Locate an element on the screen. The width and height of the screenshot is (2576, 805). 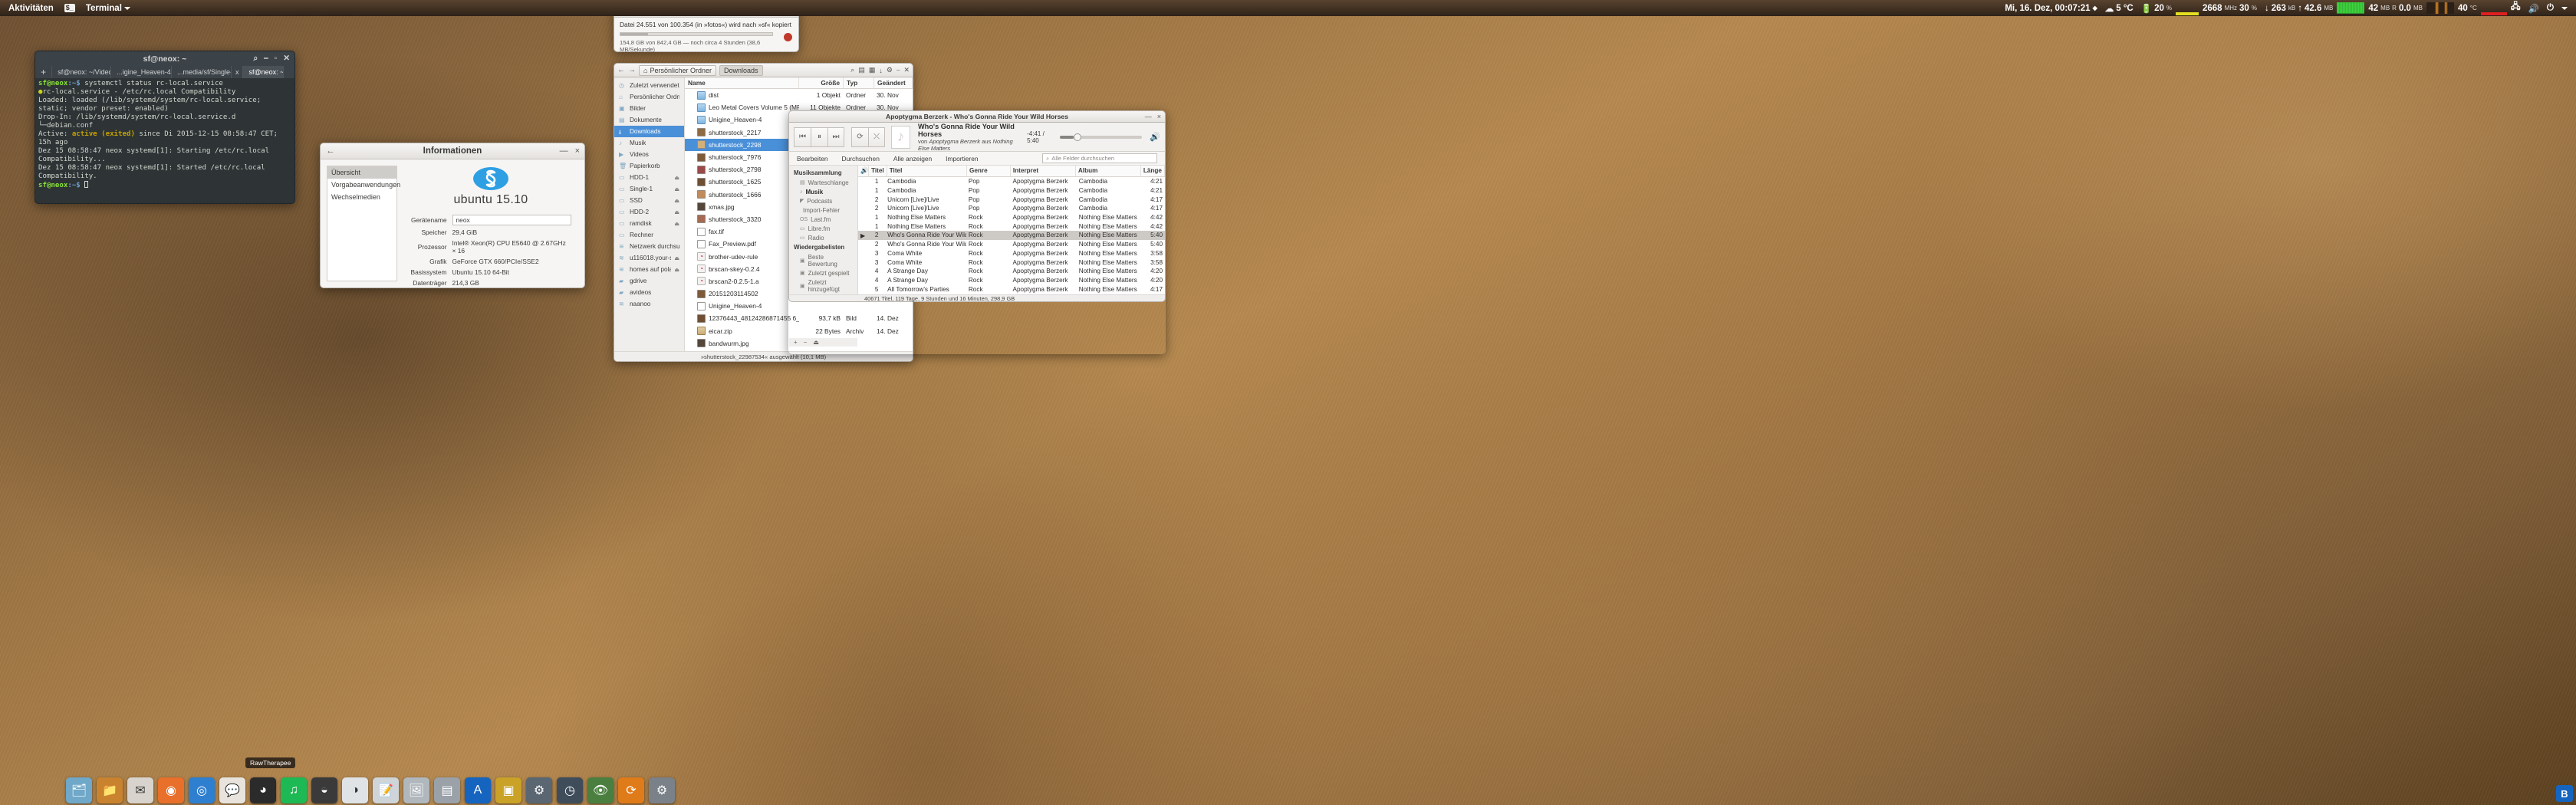
sidebar-item-homes-auf-polaris: ≋ homes auf polaris....⏏ is located at coordinates (649, 270).